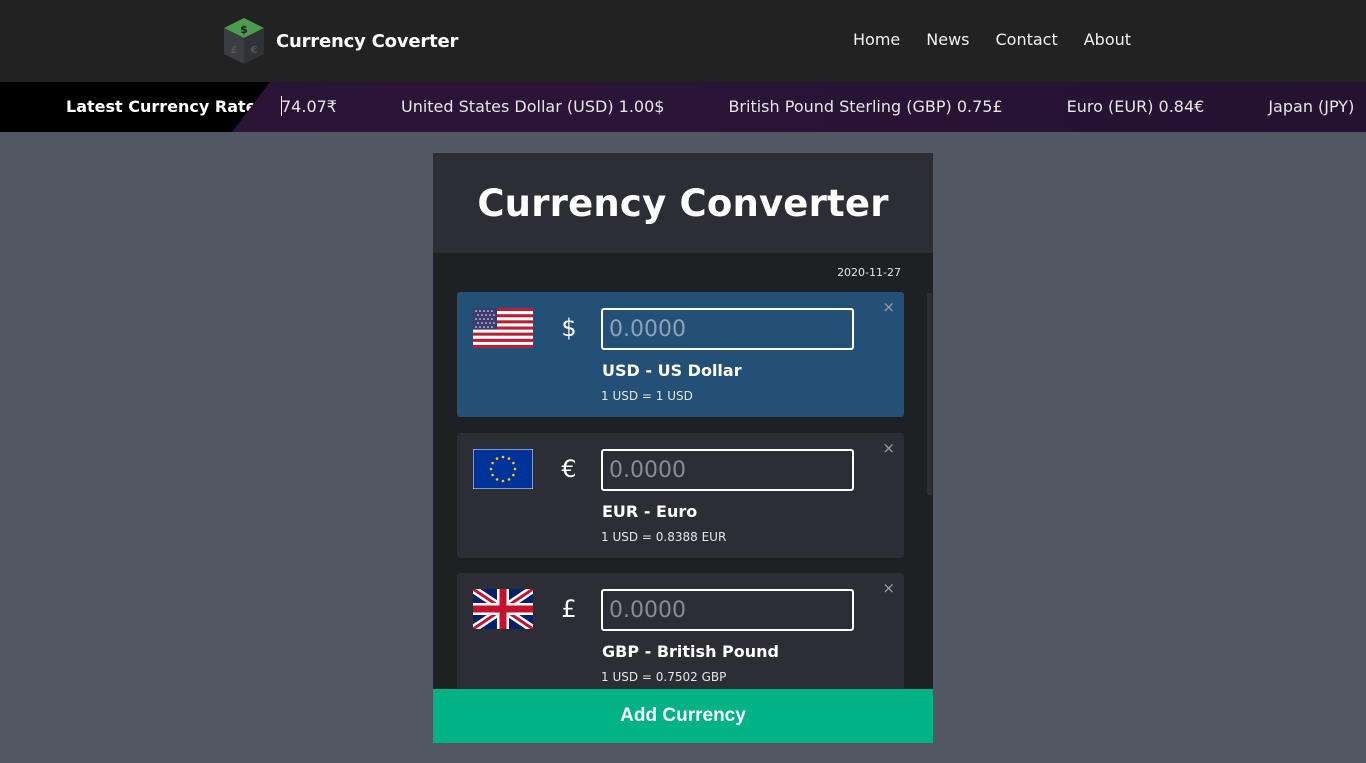 The width and height of the screenshot is (1366, 763). What do you see at coordinates (161, 106) in the screenshot?
I see `ticker-title: Latest Currency Rate` at bounding box center [161, 106].